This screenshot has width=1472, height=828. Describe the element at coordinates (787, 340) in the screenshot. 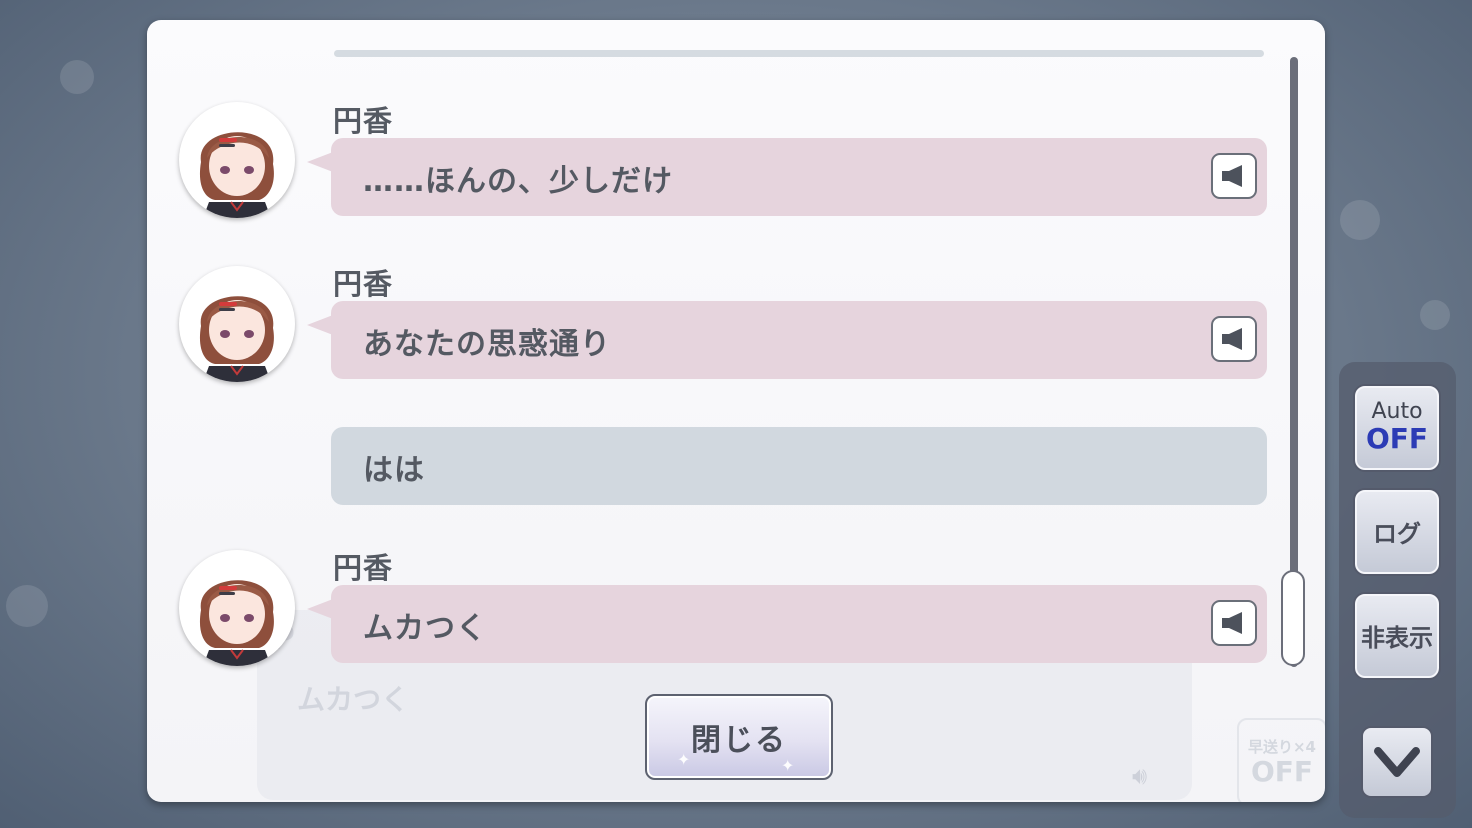

I see `dialogue-bubble: あなたの思惑通り` at that location.